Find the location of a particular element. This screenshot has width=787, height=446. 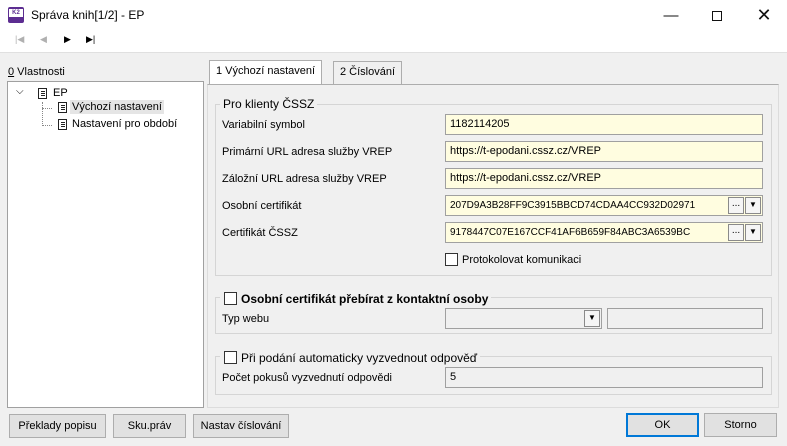

title-bar: Správa knih[1/2] - EP — ✕ is located at coordinates (393, 15).